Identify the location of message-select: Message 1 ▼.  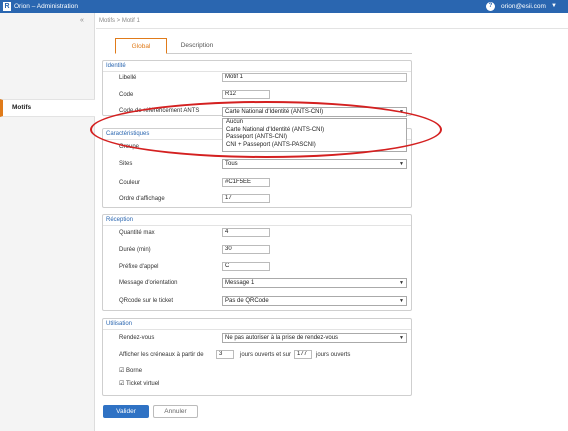
(314, 283).